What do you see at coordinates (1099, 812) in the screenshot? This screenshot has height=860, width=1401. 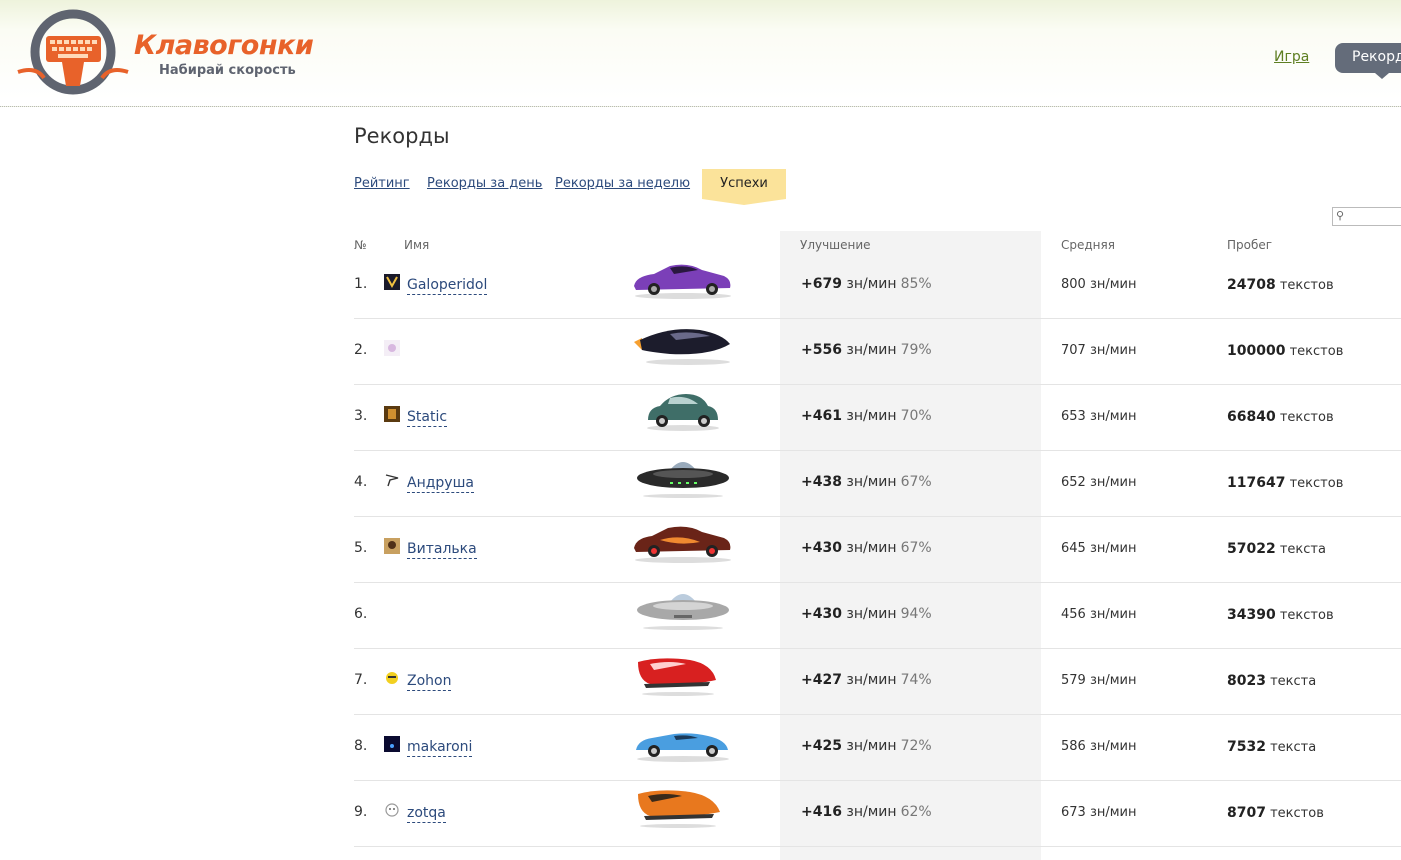 I see `average-speed: 673 зн/мин` at bounding box center [1099, 812].